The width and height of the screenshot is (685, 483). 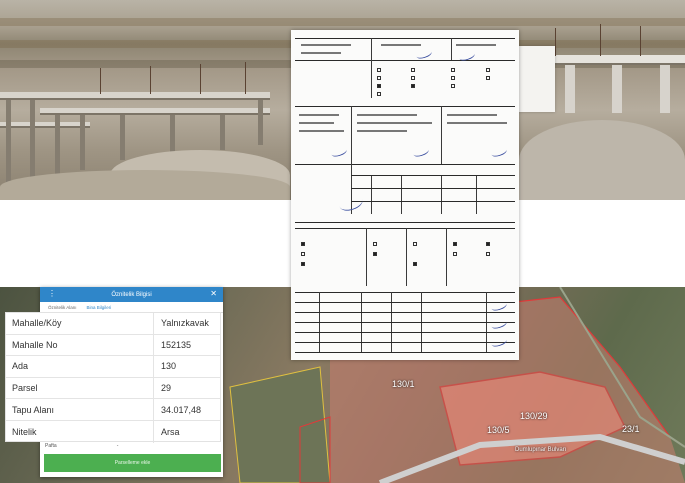 I want to click on handwritten-mark, so click(x=424, y=54).